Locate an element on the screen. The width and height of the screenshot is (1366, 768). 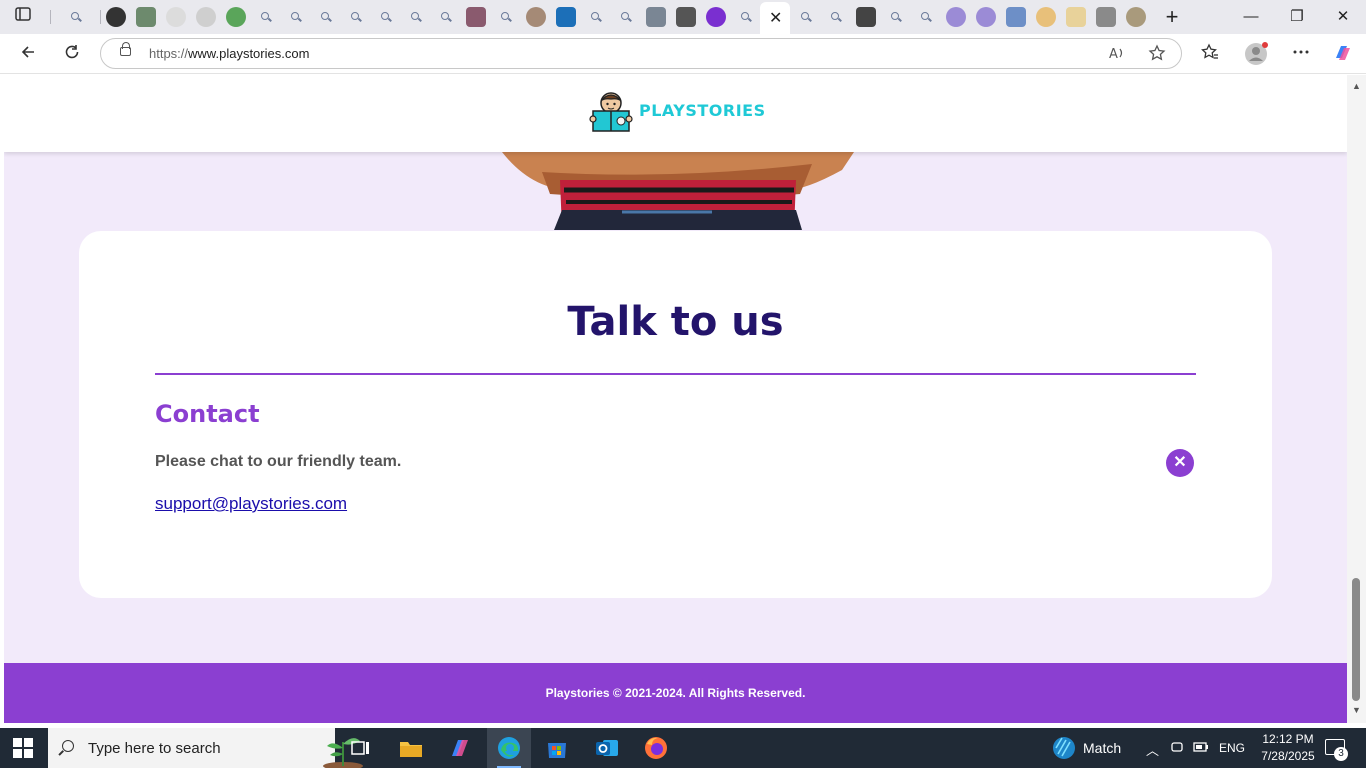
tab-c-icon is located at coordinates (866, 17).